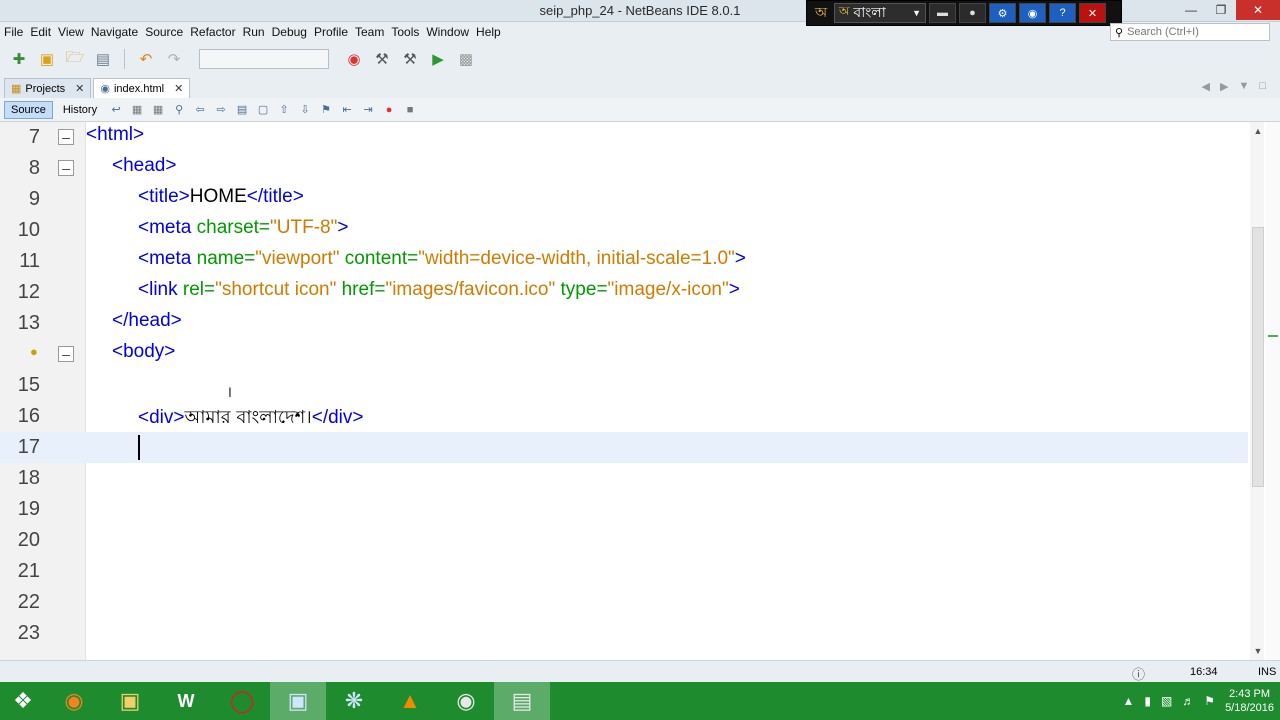 The height and width of the screenshot is (720, 1280). I want to click on chevron-left-icon: ◀, so click(1206, 86).